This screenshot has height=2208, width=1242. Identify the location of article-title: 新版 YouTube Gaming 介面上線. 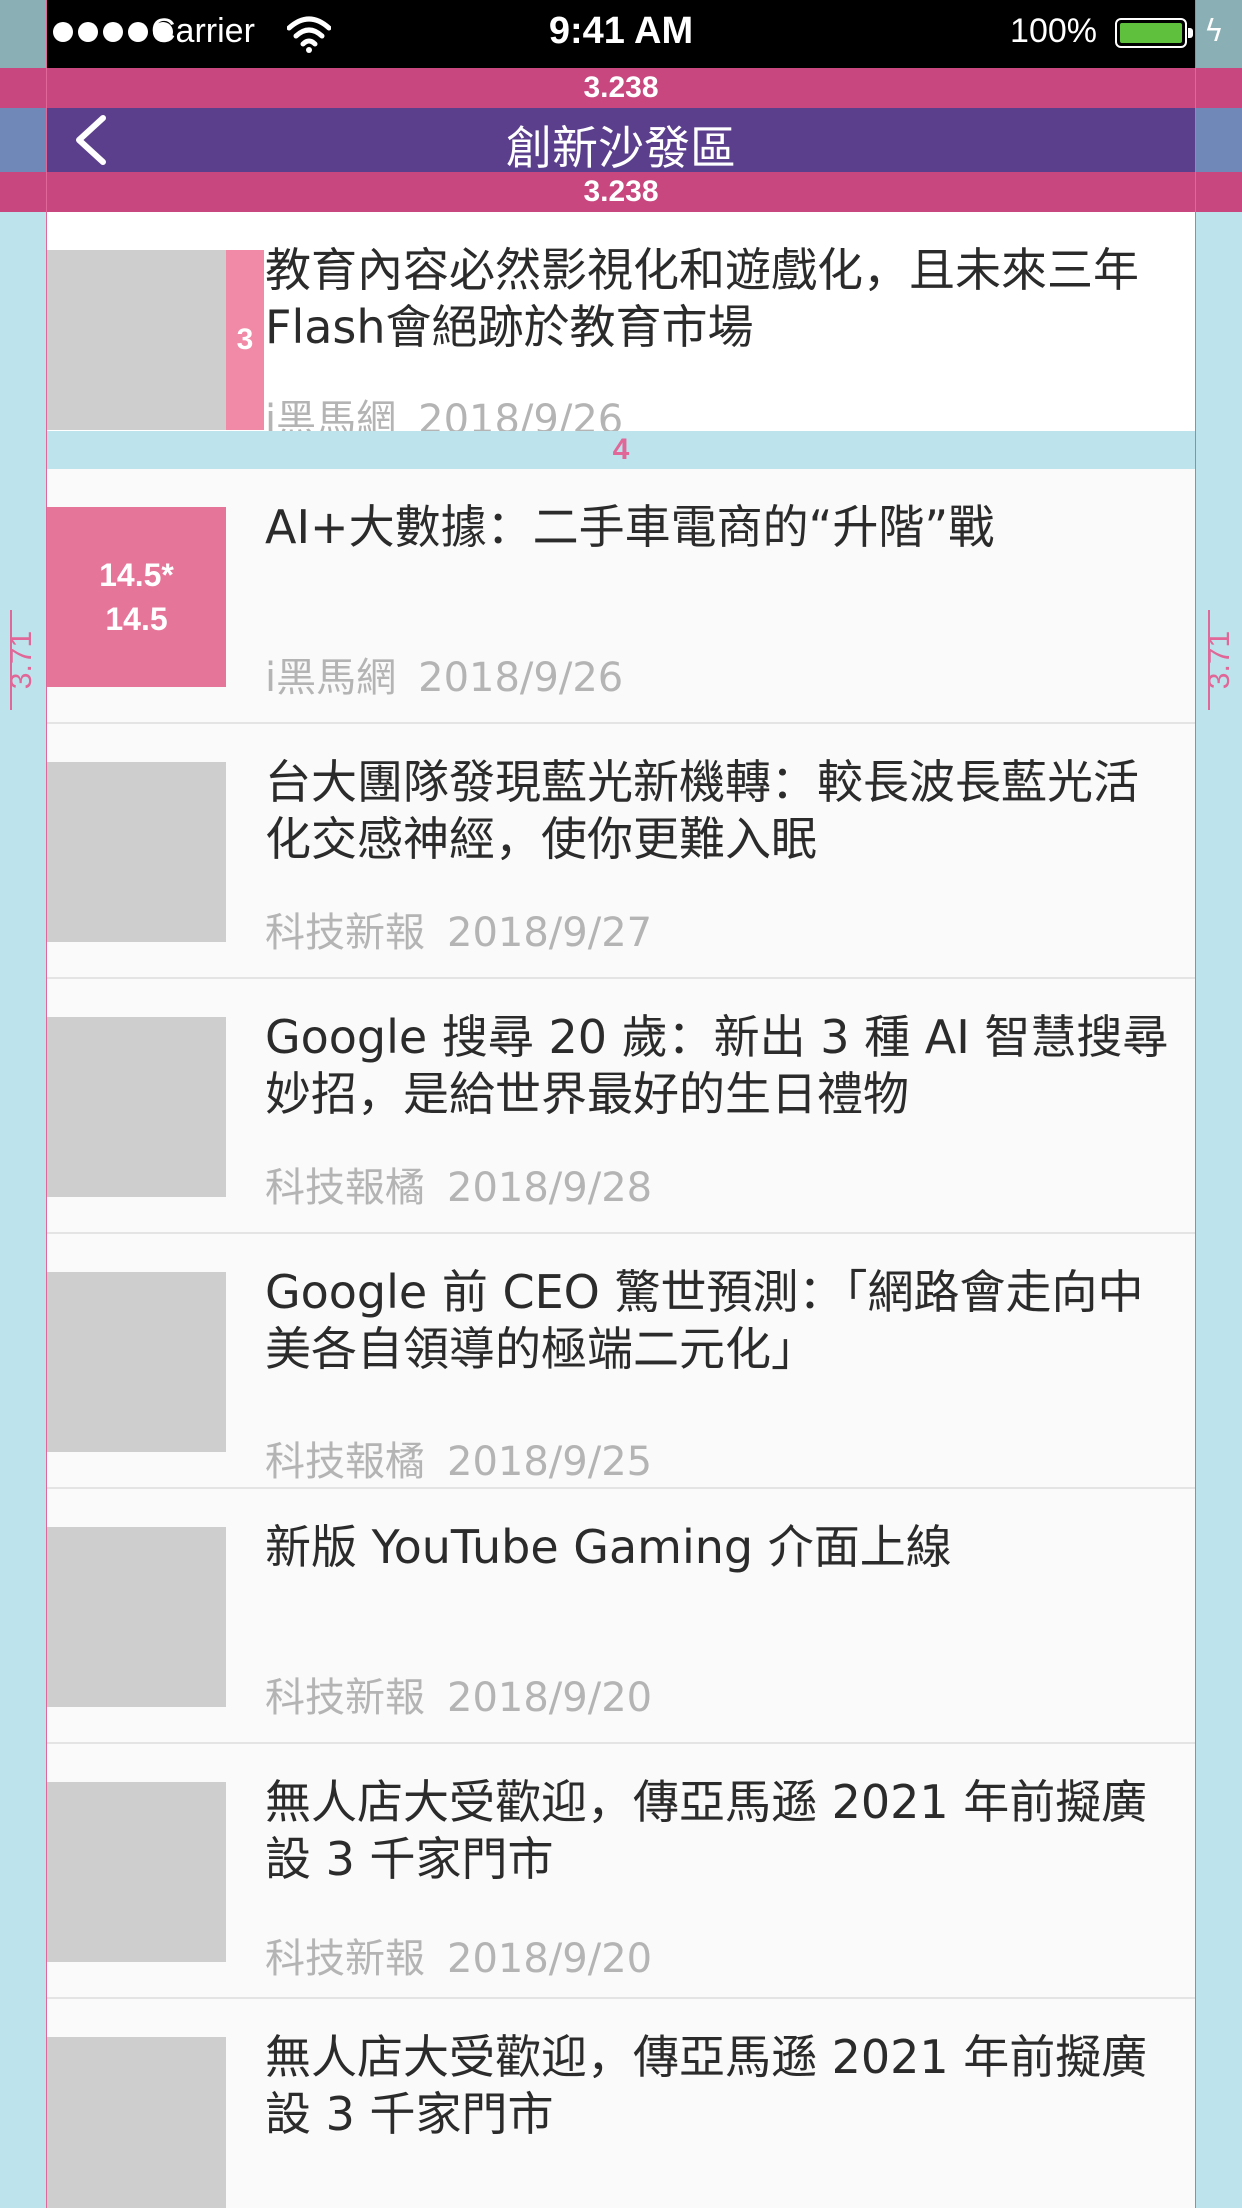
(608, 1547).